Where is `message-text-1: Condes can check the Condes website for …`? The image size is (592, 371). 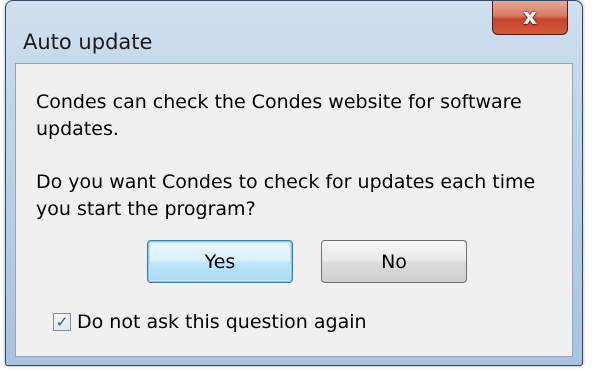
message-text-1: Condes can check the Condes website for … is located at coordinates (279, 115).